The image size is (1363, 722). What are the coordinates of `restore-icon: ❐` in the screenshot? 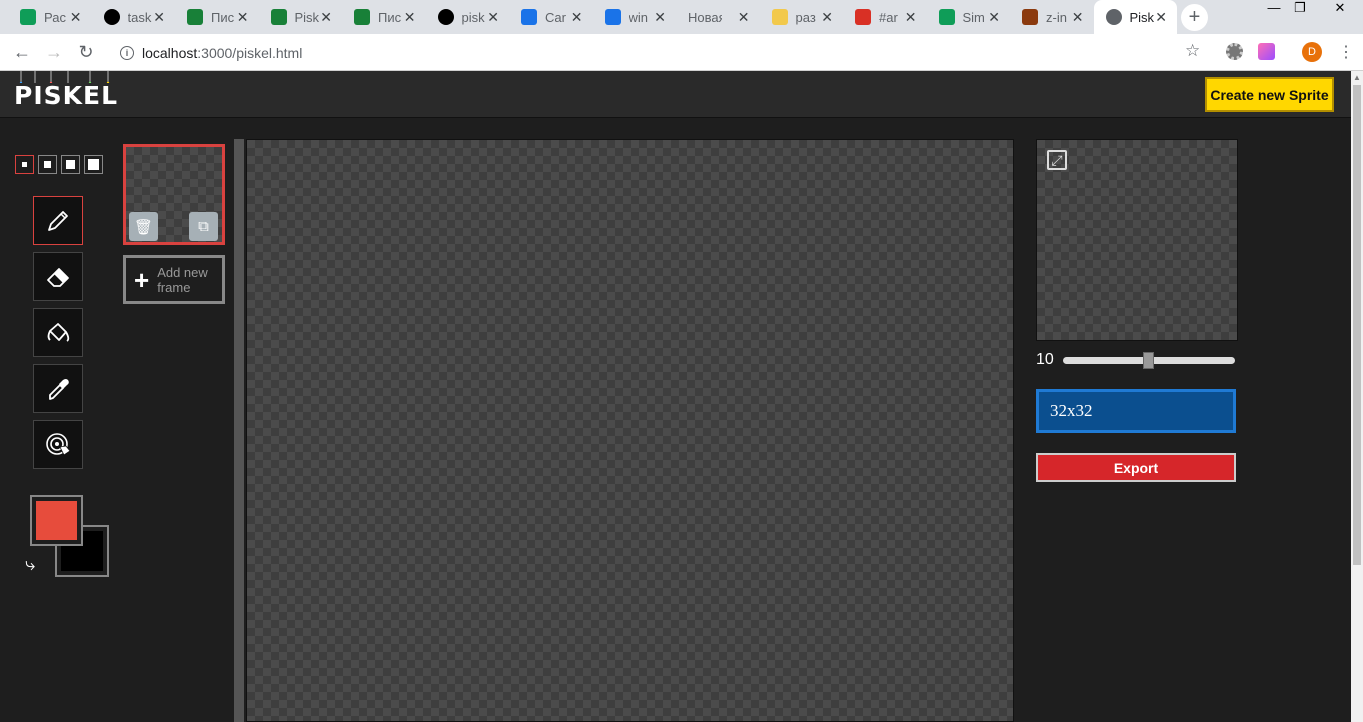 It's located at (1300, 9).